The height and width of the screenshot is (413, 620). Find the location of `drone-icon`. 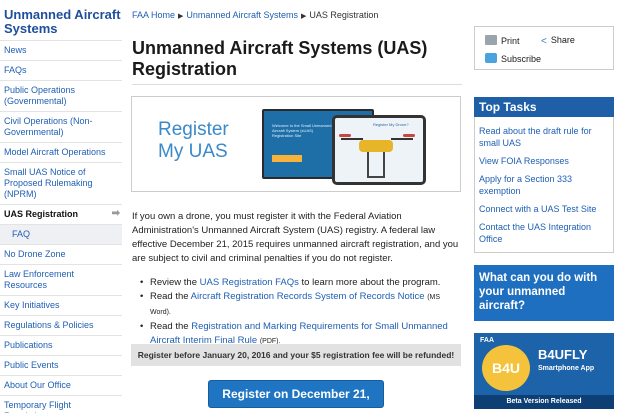

drone-icon is located at coordinates (376, 146).